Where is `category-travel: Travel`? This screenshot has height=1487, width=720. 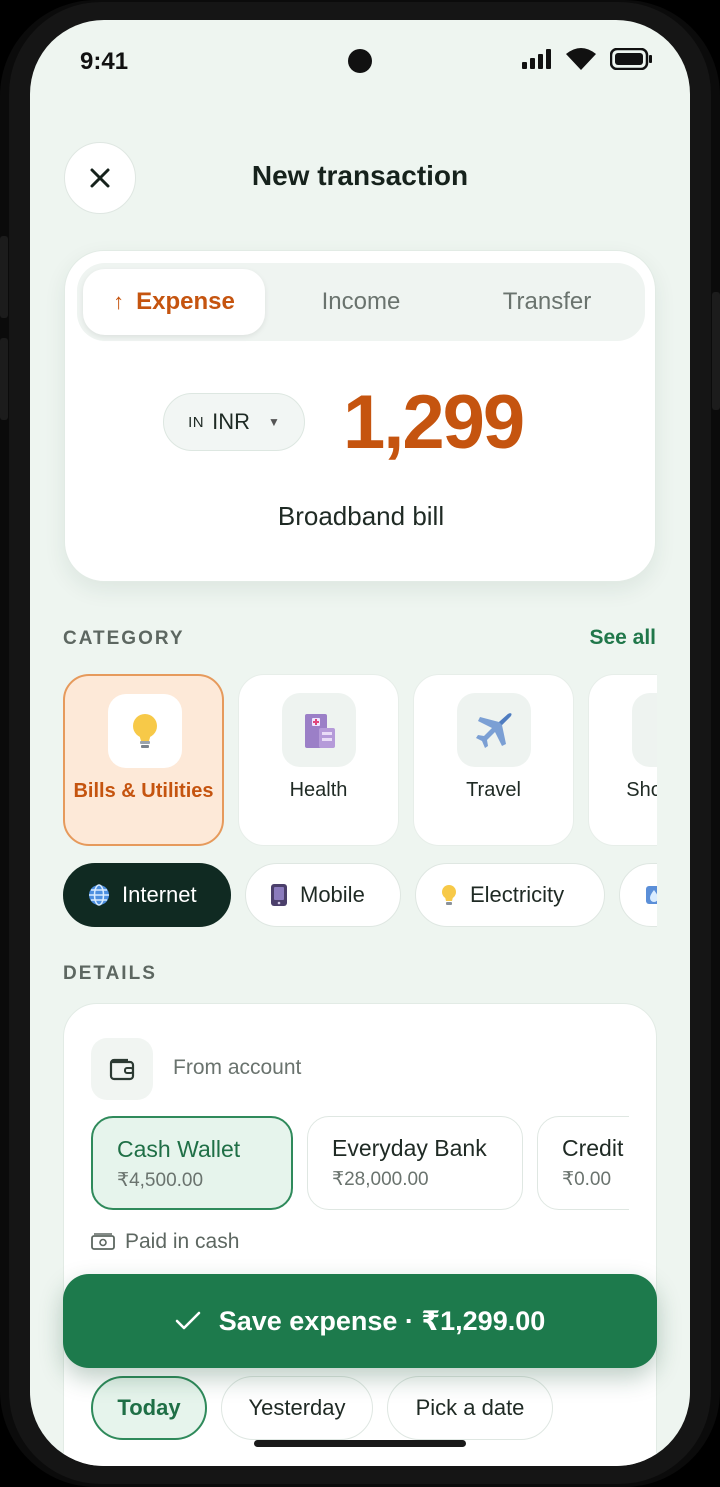 category-travel: Travel is located at coordinates (493, 760).